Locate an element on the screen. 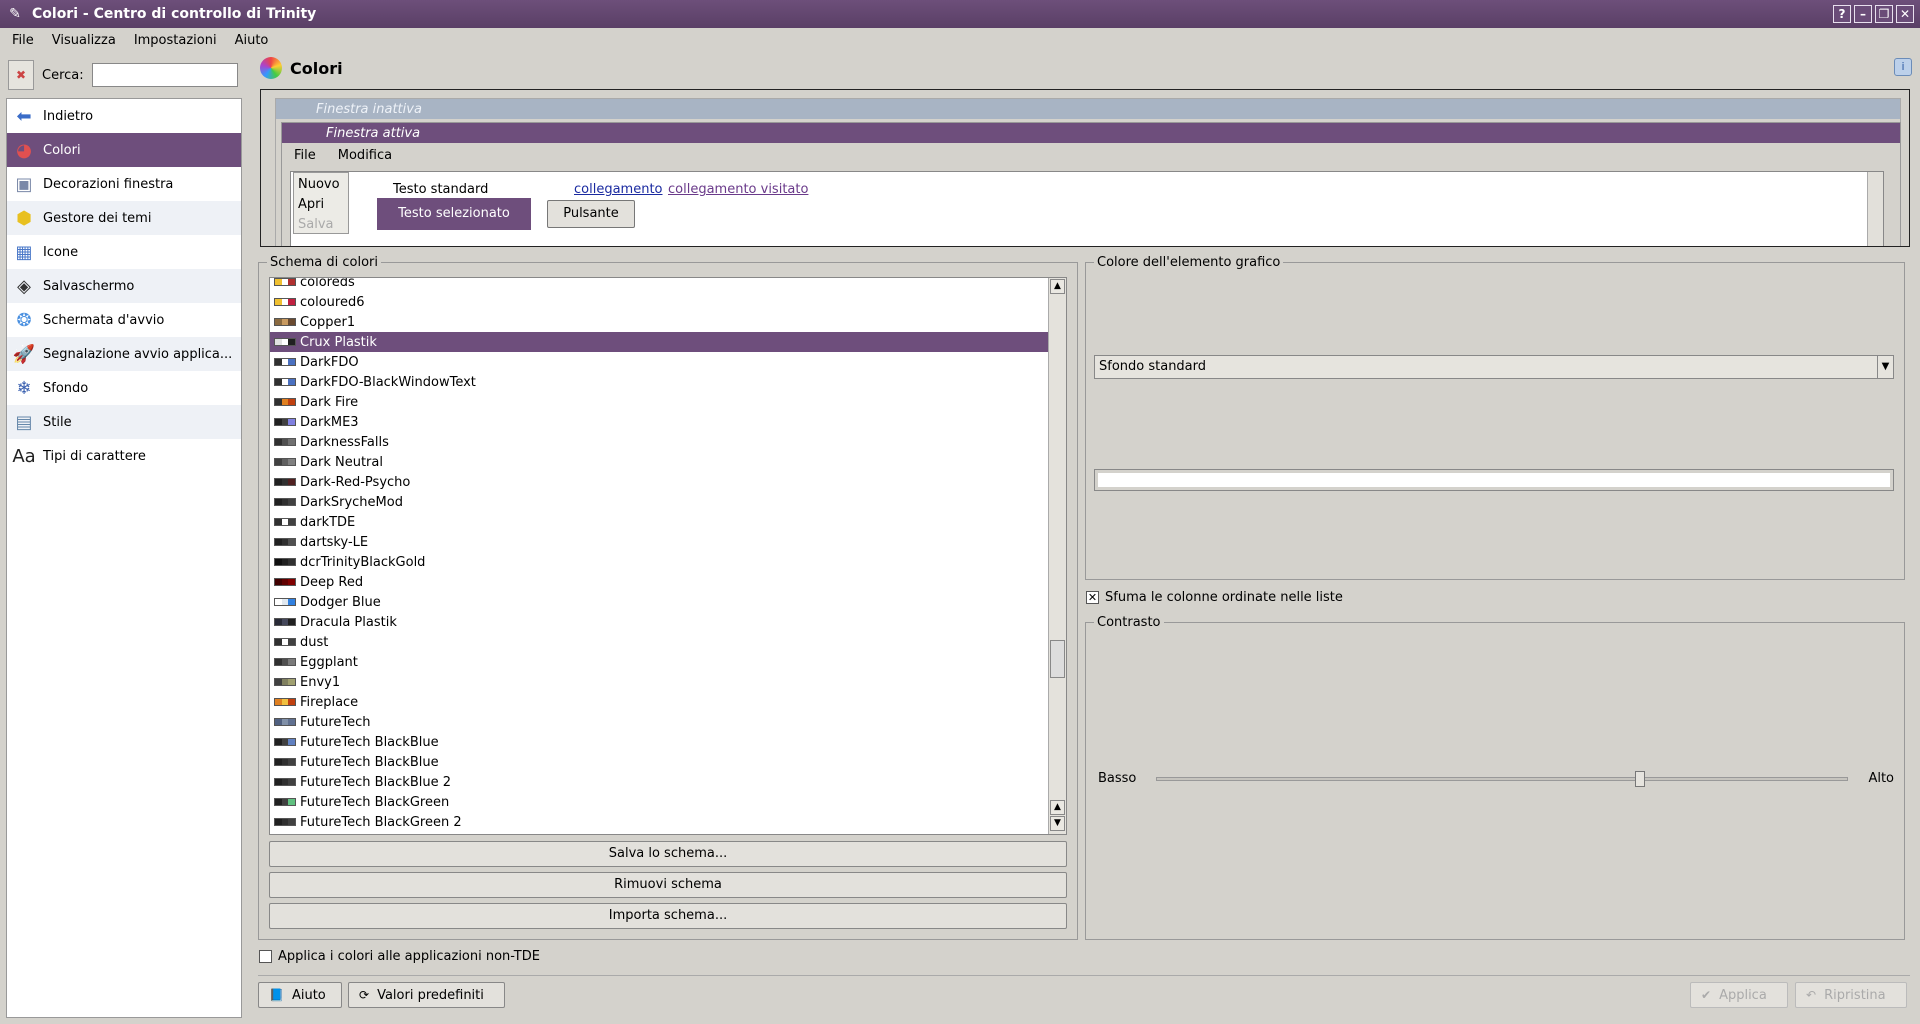 This screenshot has width=1920, height=1024. help-title-button: ? is located at coordinates (1842, 14).